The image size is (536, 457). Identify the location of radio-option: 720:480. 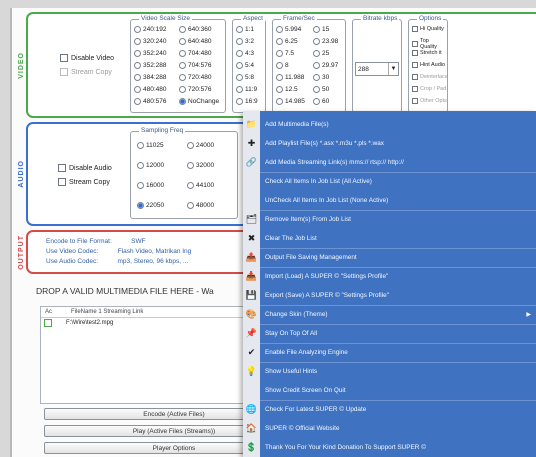
(195, 77).